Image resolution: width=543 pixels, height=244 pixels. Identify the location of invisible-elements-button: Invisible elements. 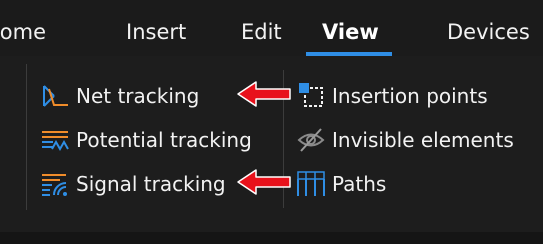
(405, 140).